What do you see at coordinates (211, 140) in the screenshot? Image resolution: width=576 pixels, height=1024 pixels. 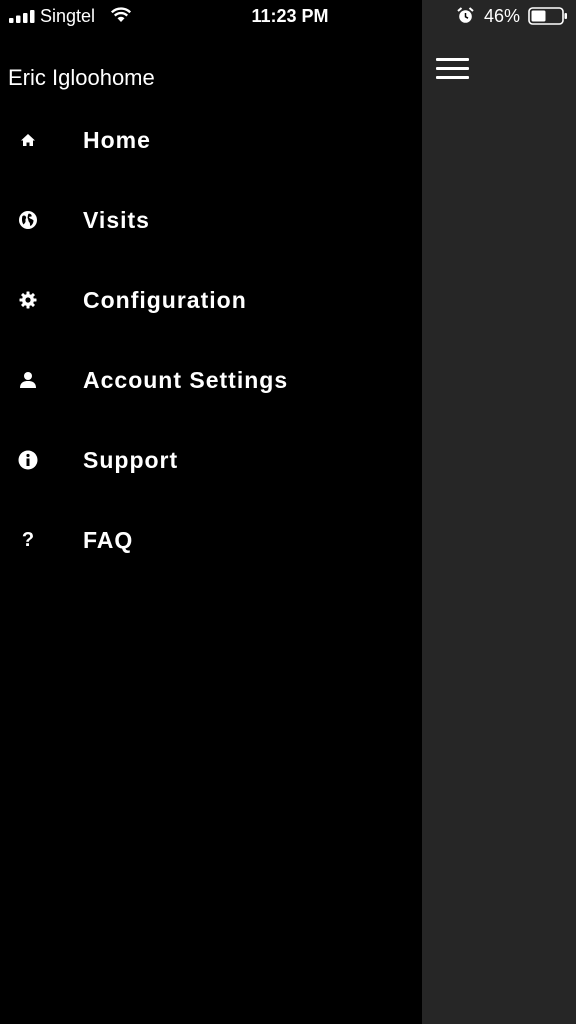 I see `menu-item-home: Home` at bounding box center [211, 140].